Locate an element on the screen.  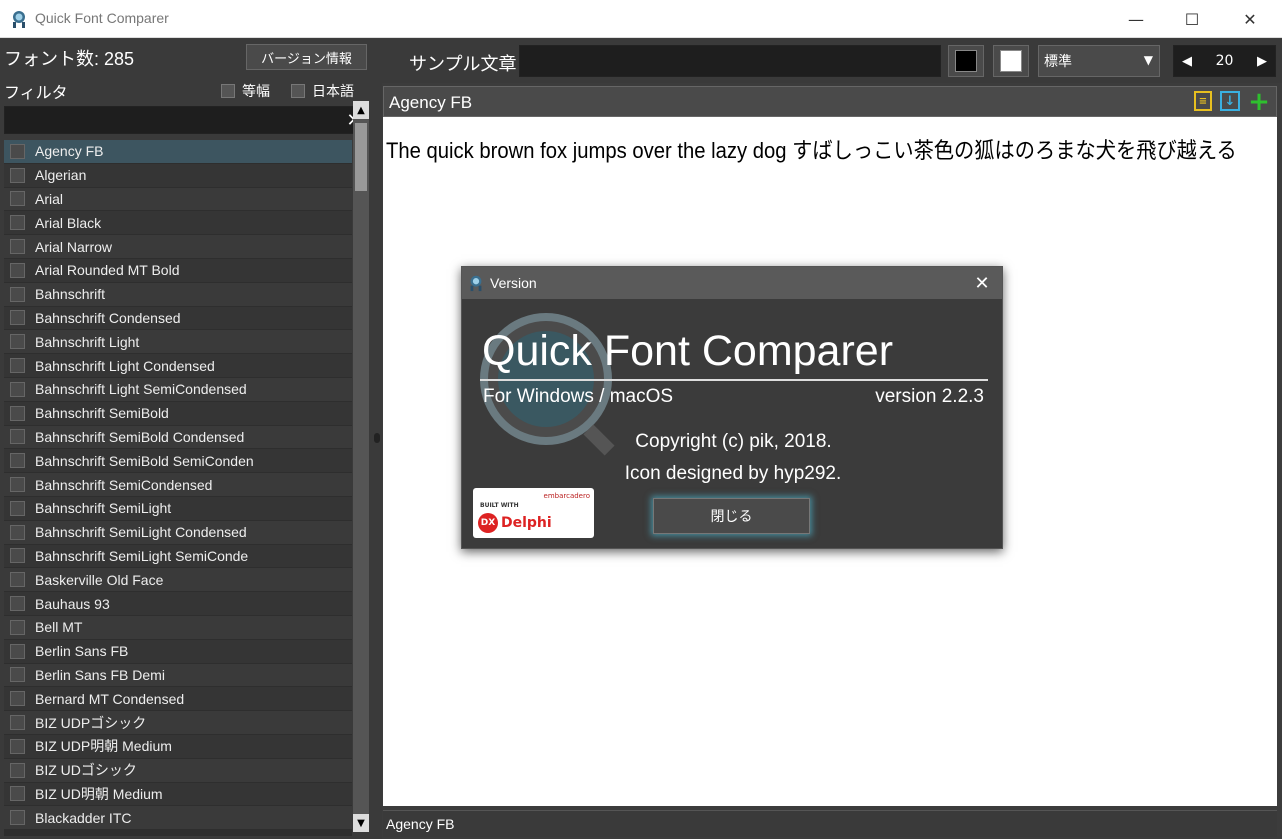
font-list-item: Berlin Sans FB is located at coordinates (178, 651).